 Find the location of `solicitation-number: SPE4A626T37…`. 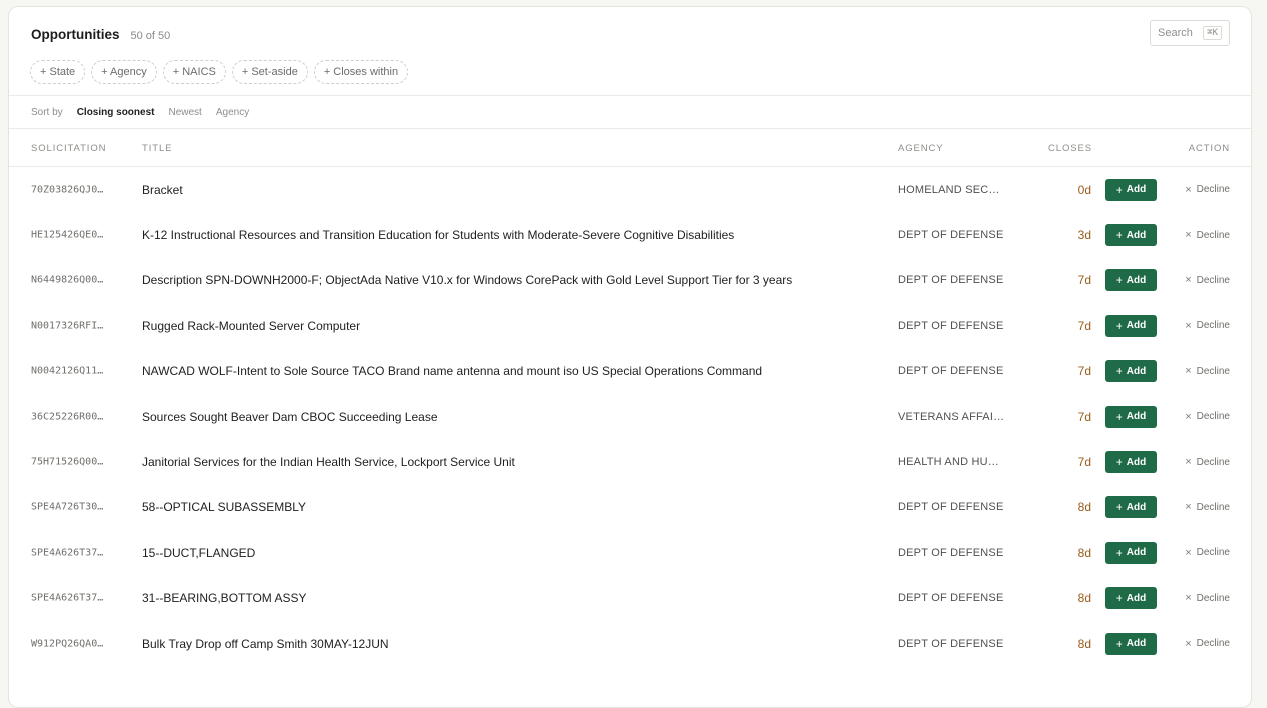

solicitation-number: SPE4A626T37… is located at coordinates (67, 553).